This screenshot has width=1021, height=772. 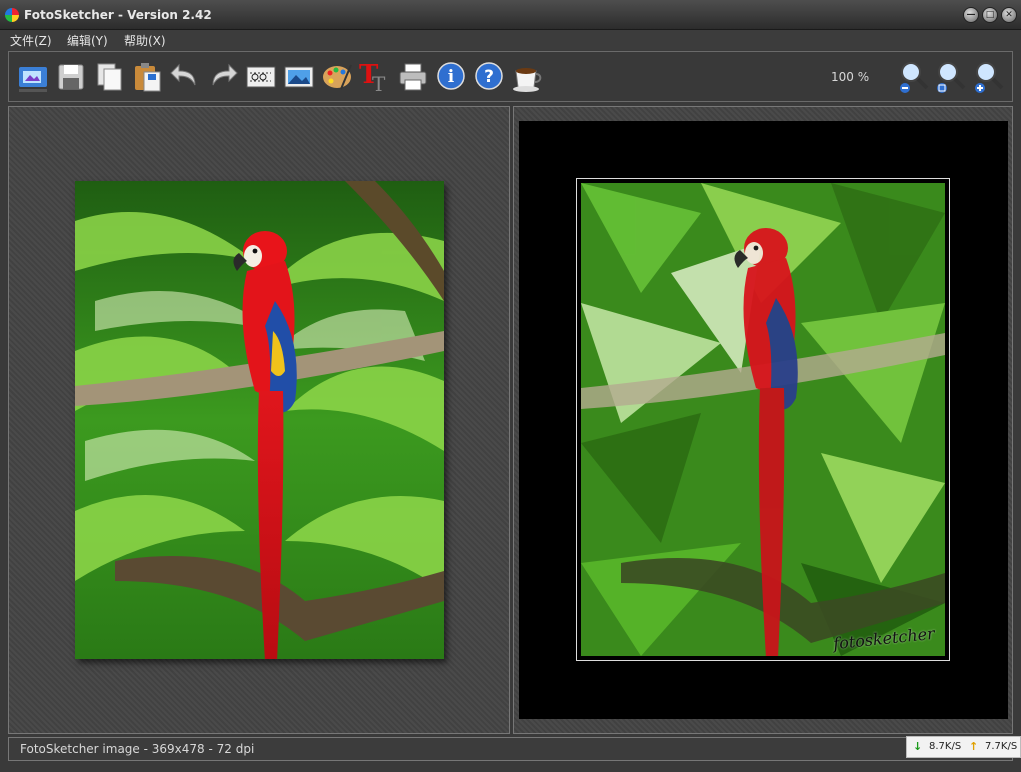 What do you see at coordinates (183, 74) in the screenshot?
I see `undo-arrow-icon` at bounding box center [183, 74].